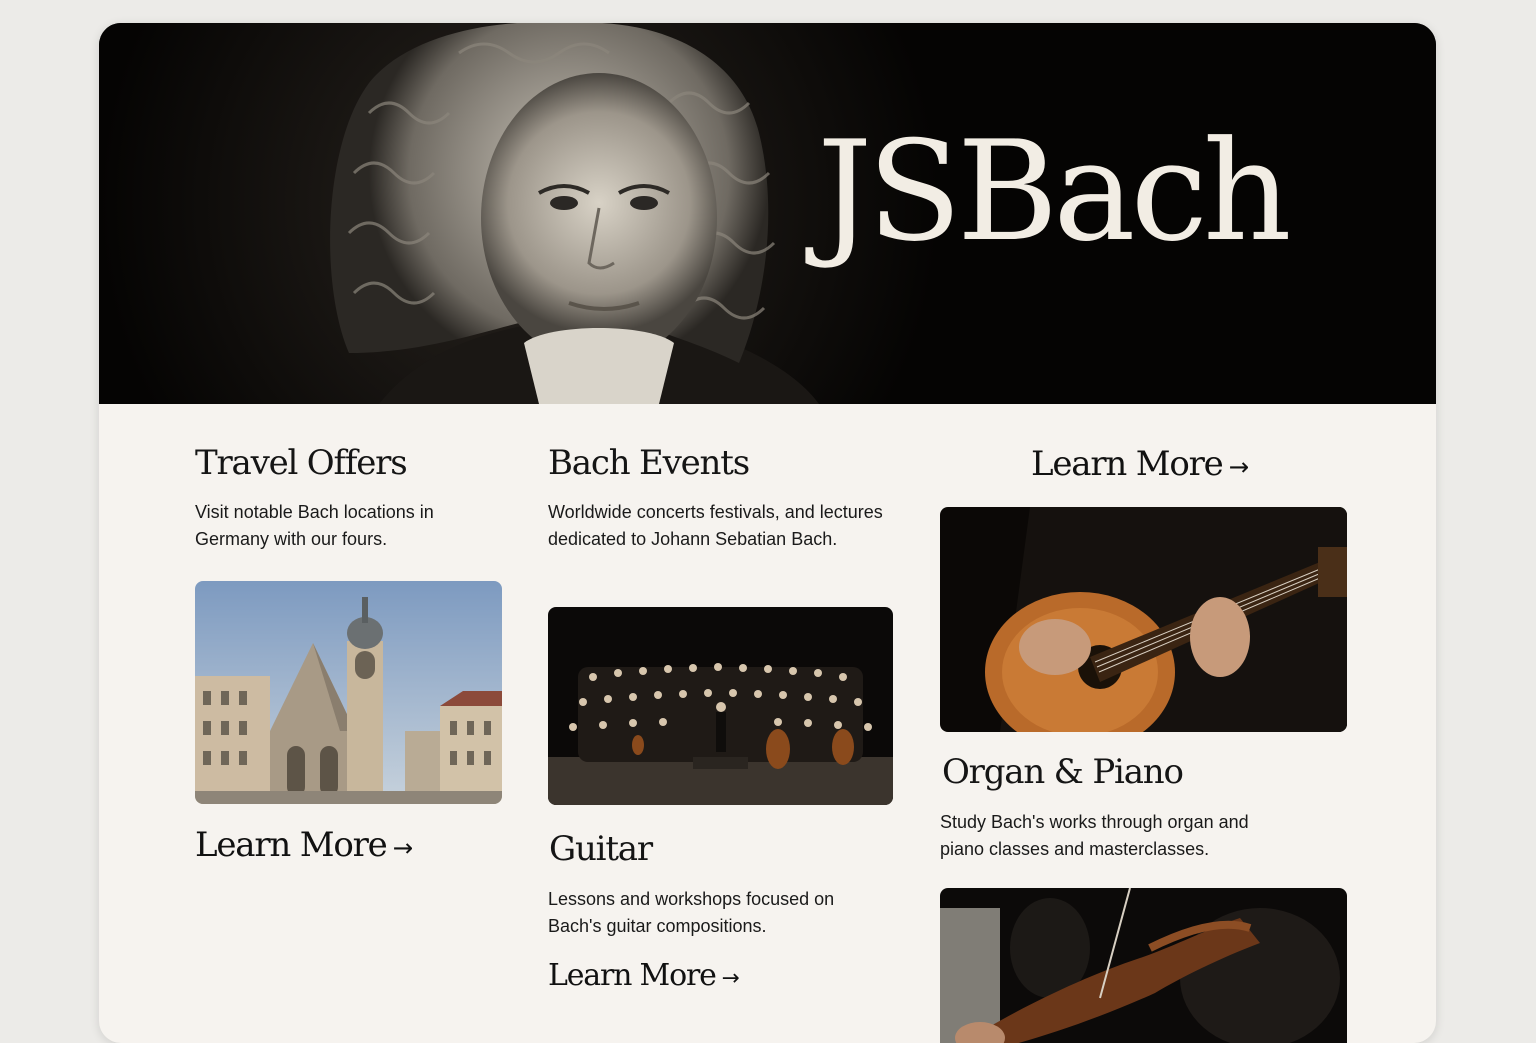  I want to click on guitar-learn-more-label: Learn More, so click(632, 975).